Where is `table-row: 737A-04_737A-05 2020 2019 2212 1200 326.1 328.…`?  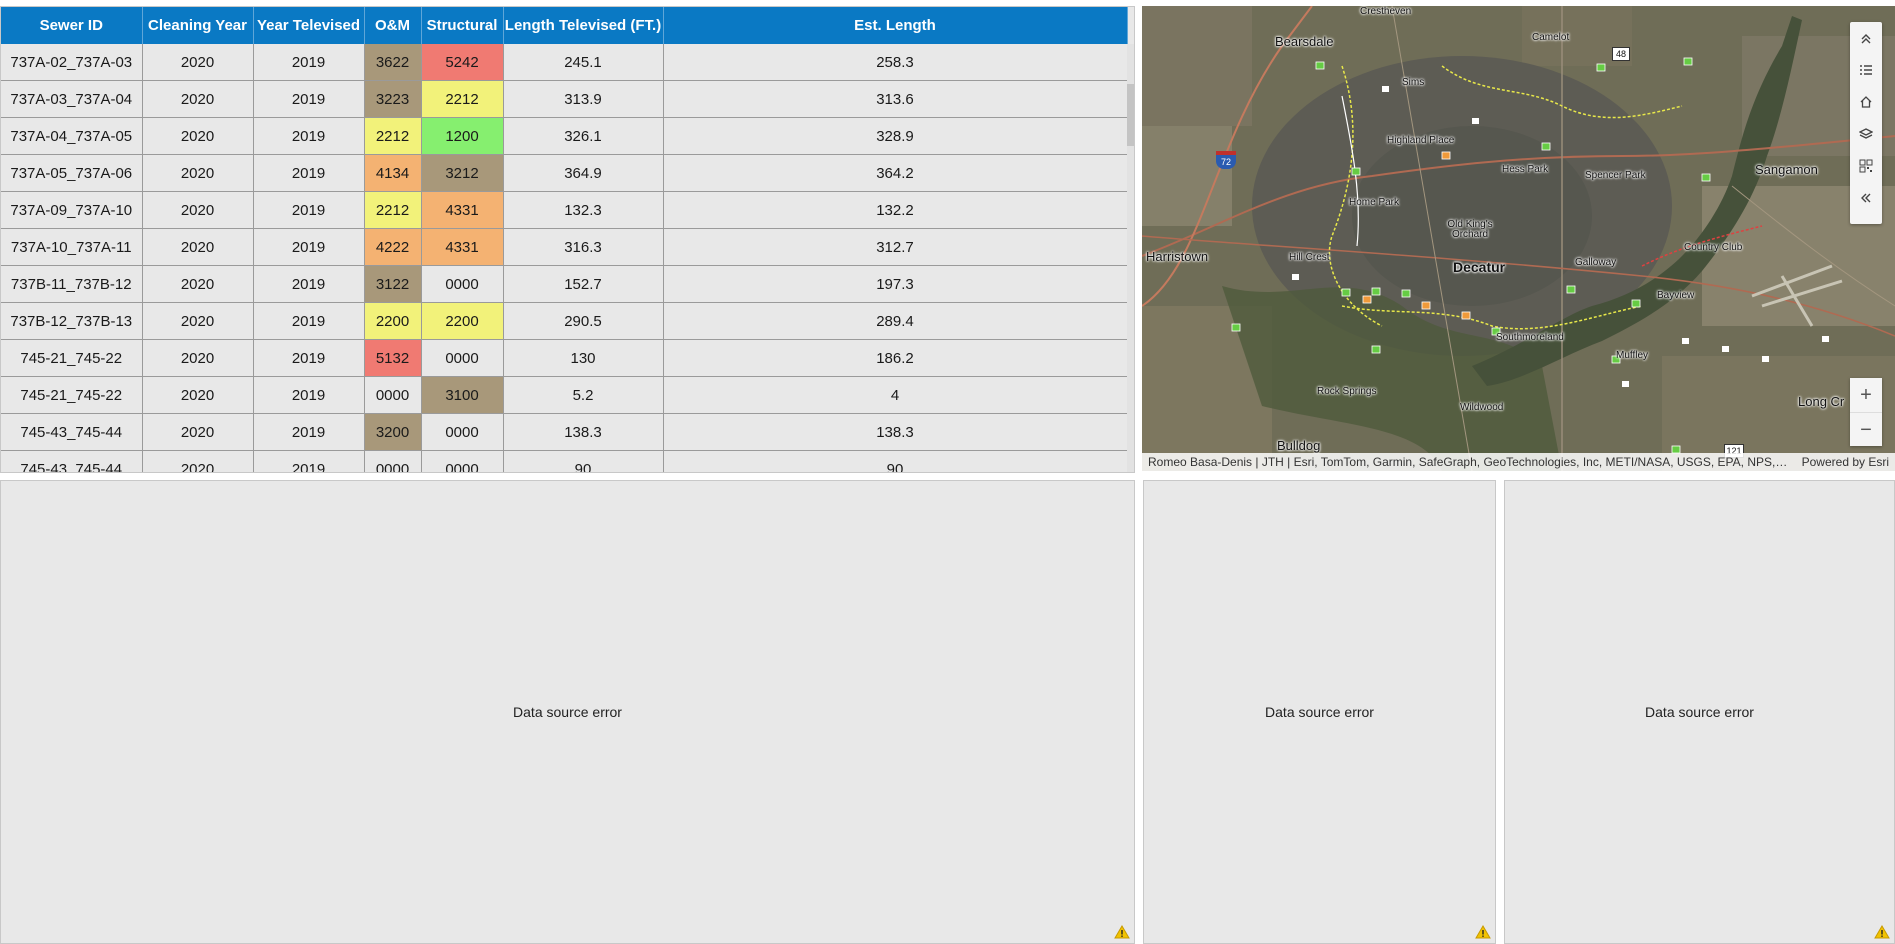 table-row: 737A-04_737A-05 2020 2019 2212 1200 326.1 328.… is located at coordinates (564, 136).